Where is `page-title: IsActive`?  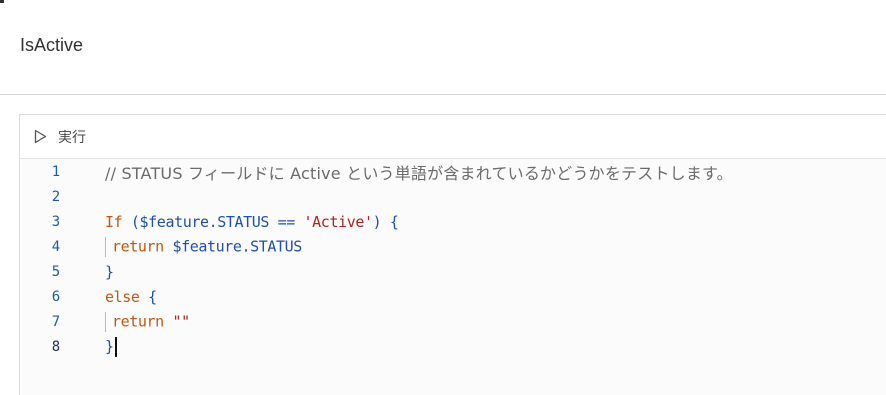 page-title: IsActive is located at coordinates (52, 45).